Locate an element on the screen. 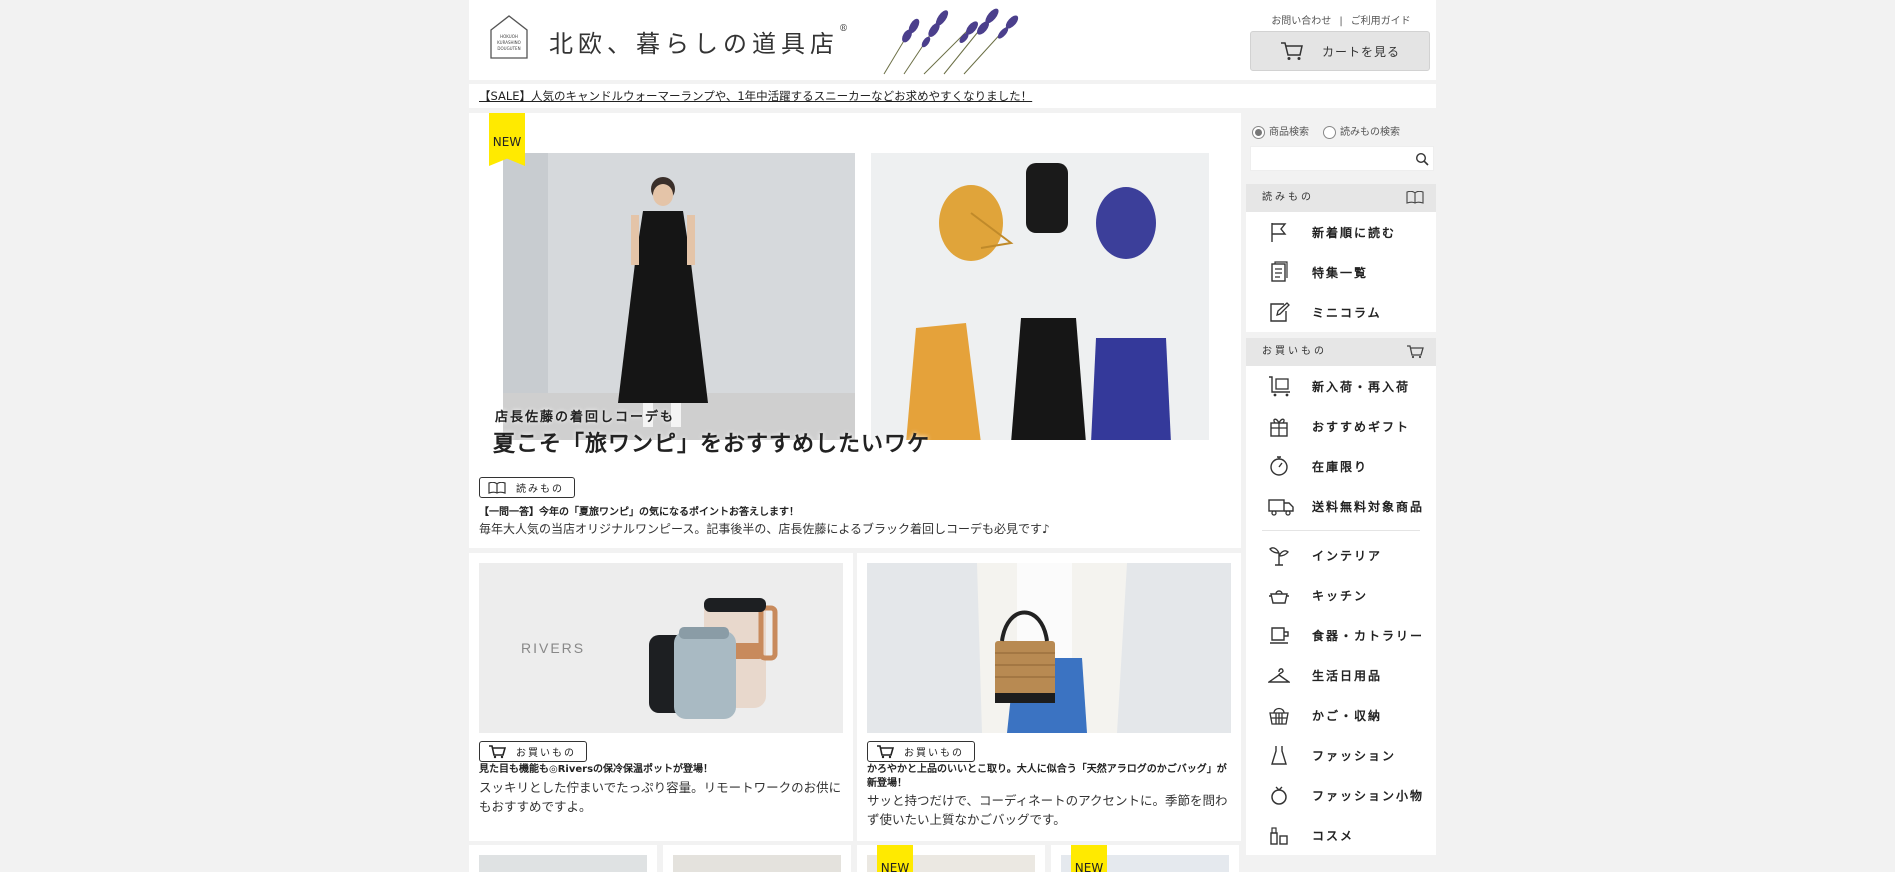 The width and height of the screenshot is (1895, 872). card-lead: かろやかと上品のいいとこ取り。大人に似合う「天然アラログのかごバッグ」が新登場！ is located at coordinates (1047, 776).